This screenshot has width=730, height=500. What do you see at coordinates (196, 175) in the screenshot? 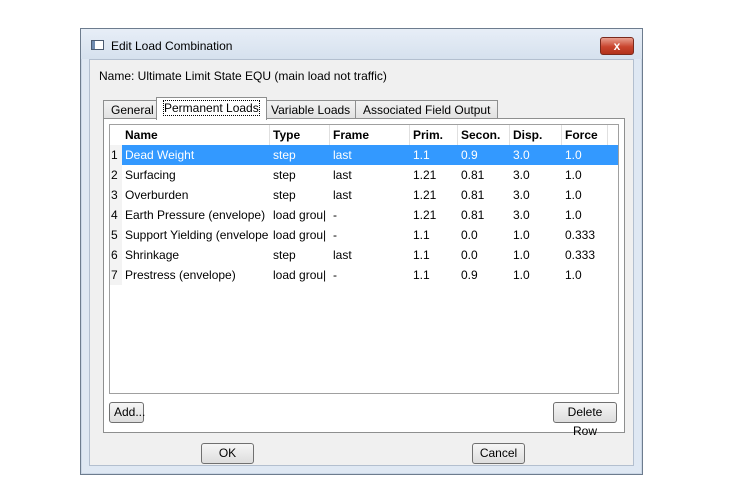
I see `cell-name: Surfacing` at bounding box center [196, 175].